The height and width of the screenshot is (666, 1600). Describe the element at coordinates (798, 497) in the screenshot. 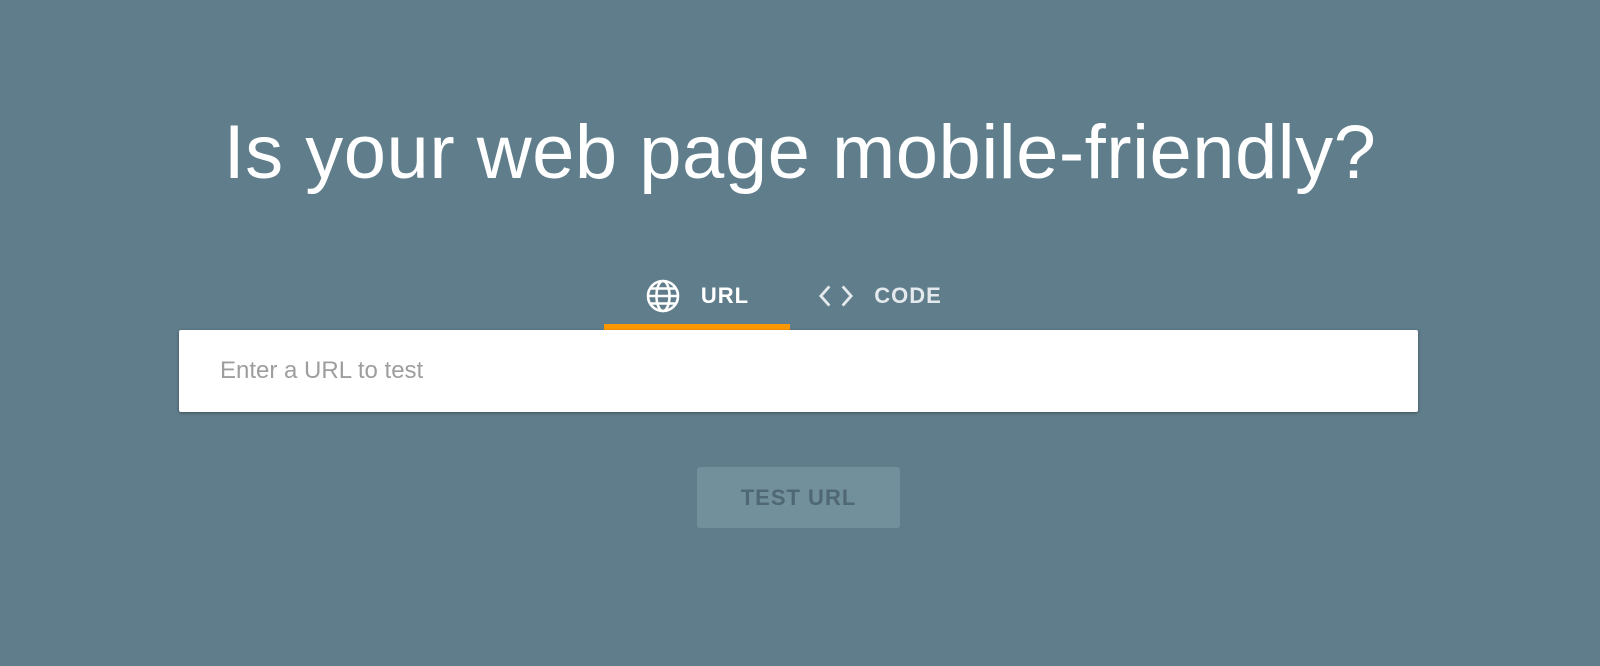

I see `test-url-button: TEST URL` at that location.